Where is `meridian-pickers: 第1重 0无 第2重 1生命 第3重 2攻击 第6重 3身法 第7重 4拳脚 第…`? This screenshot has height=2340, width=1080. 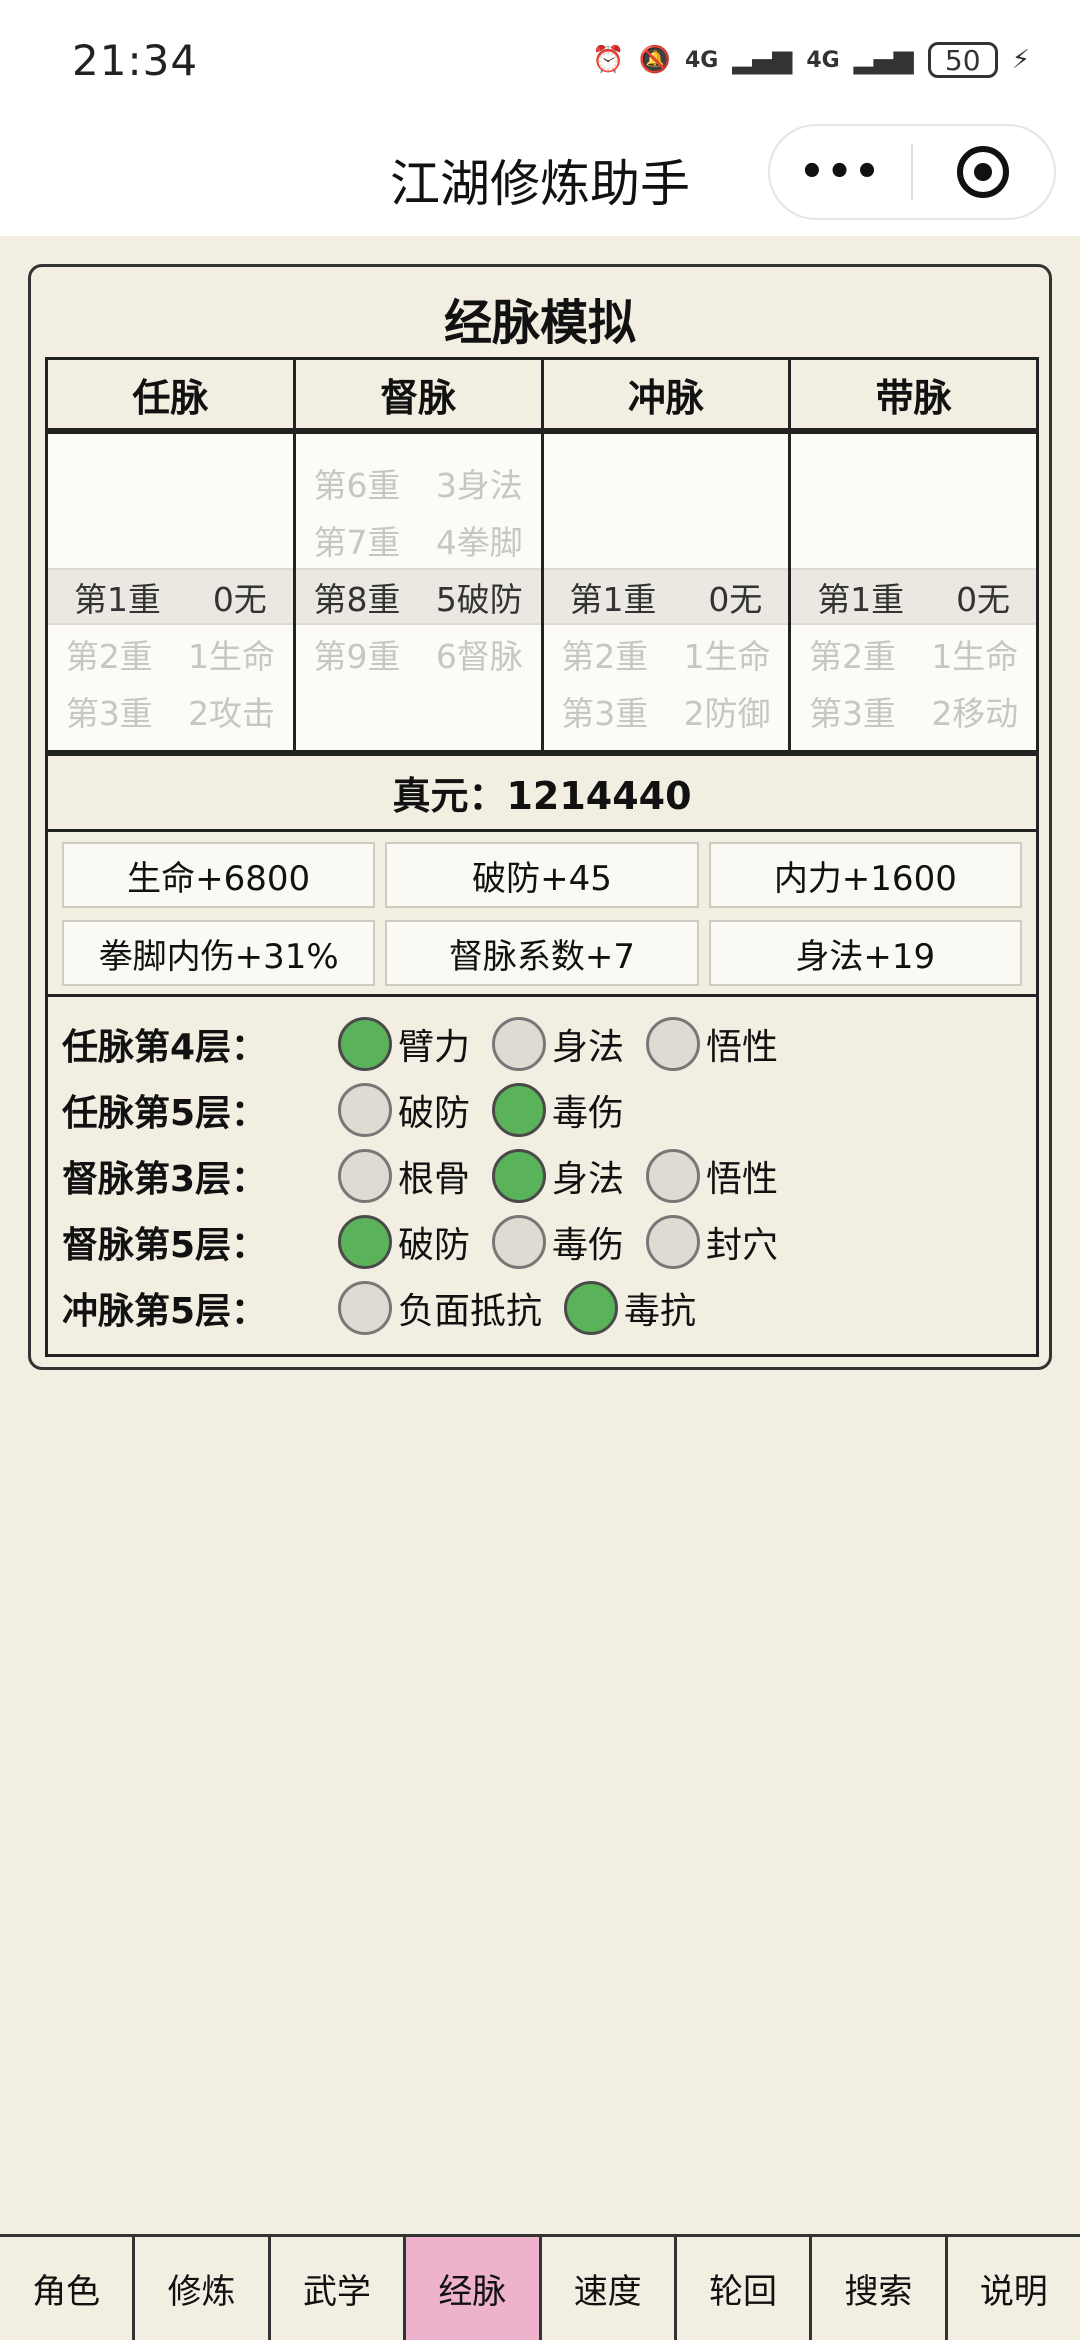 meridian-pickers: 第1重 0无 第2重 1生命 第3重 2攻击 第6重 3身法 第7重 4拳脚 第… is located at coordinates (542, 592).